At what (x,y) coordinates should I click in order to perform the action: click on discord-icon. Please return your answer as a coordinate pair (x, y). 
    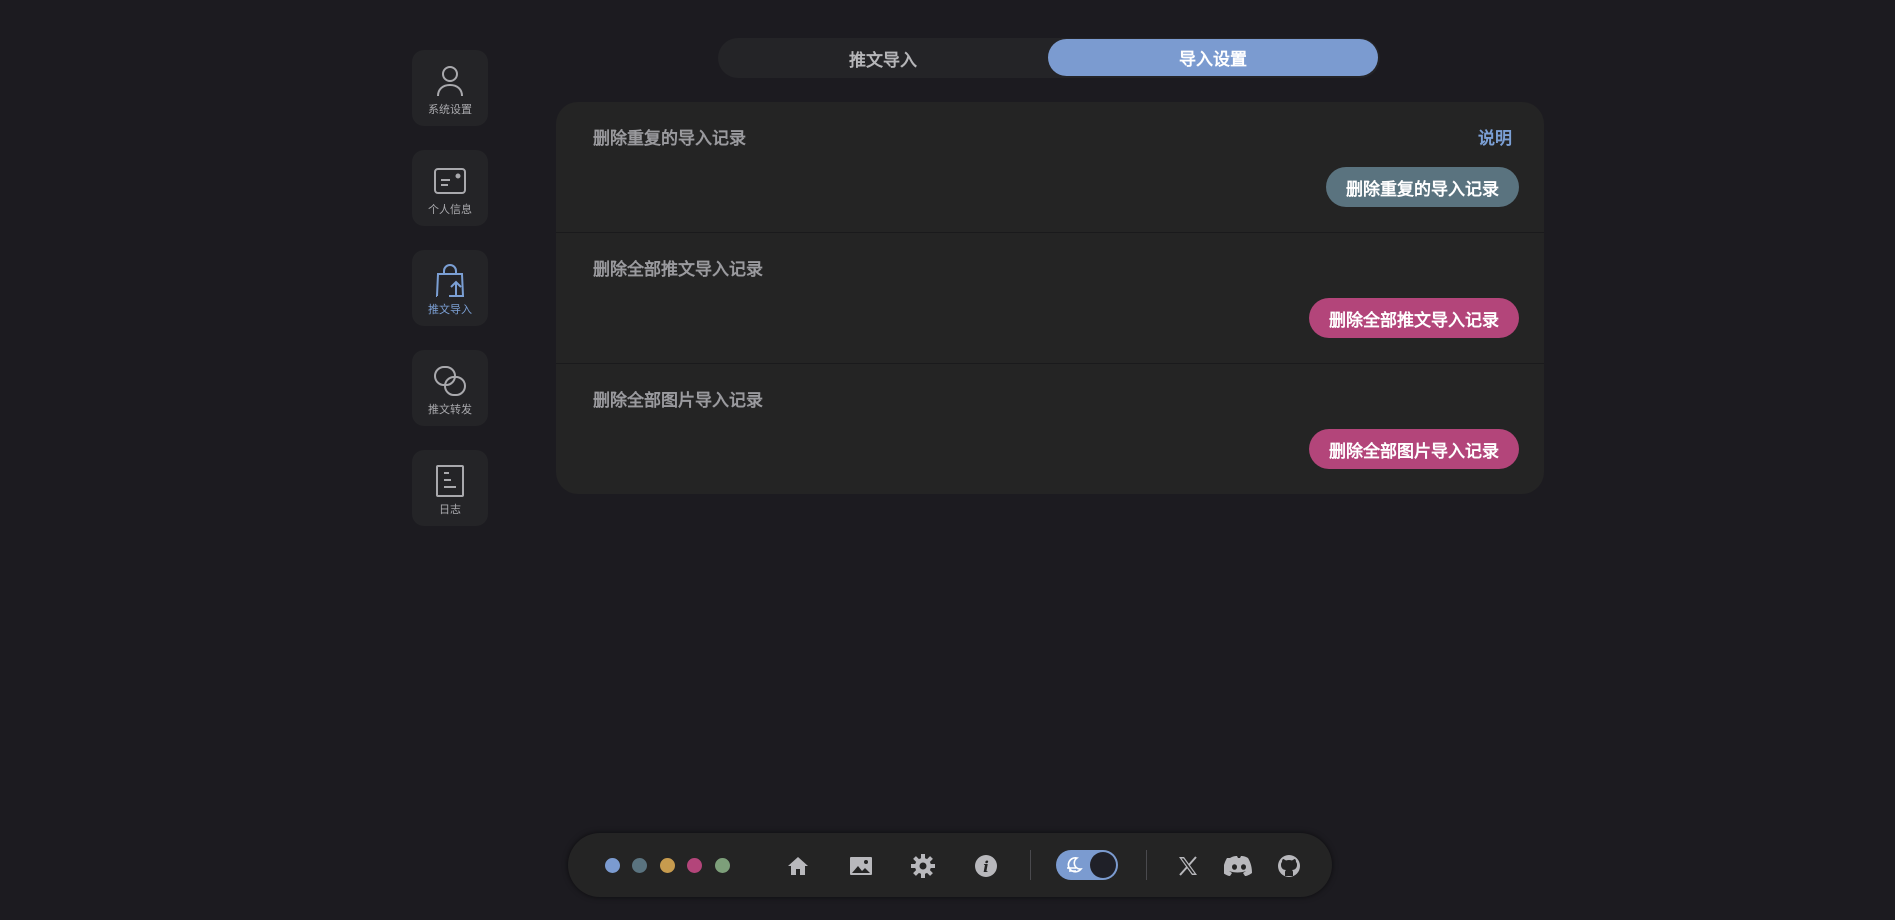
    Looking at the image, I should click on (1239, 866).